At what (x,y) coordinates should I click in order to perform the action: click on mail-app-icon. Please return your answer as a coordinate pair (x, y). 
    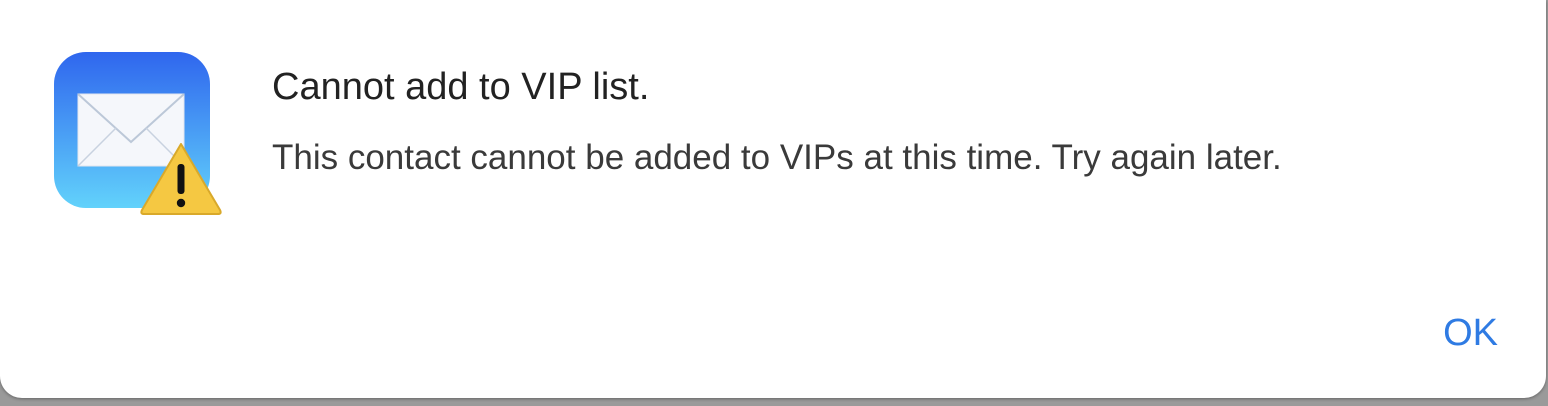
    Looking at the image, I should click on (138, 133).